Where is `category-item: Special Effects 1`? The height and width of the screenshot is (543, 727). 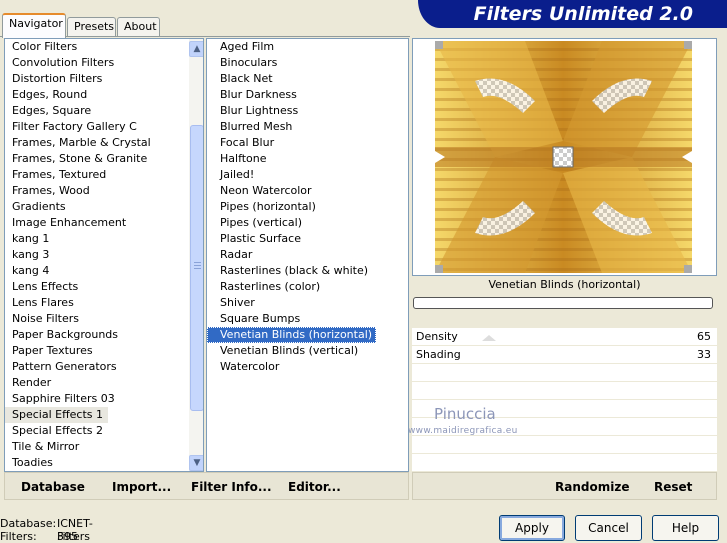
category-item: Special Effects 1 is located at coordinates (57, 415).